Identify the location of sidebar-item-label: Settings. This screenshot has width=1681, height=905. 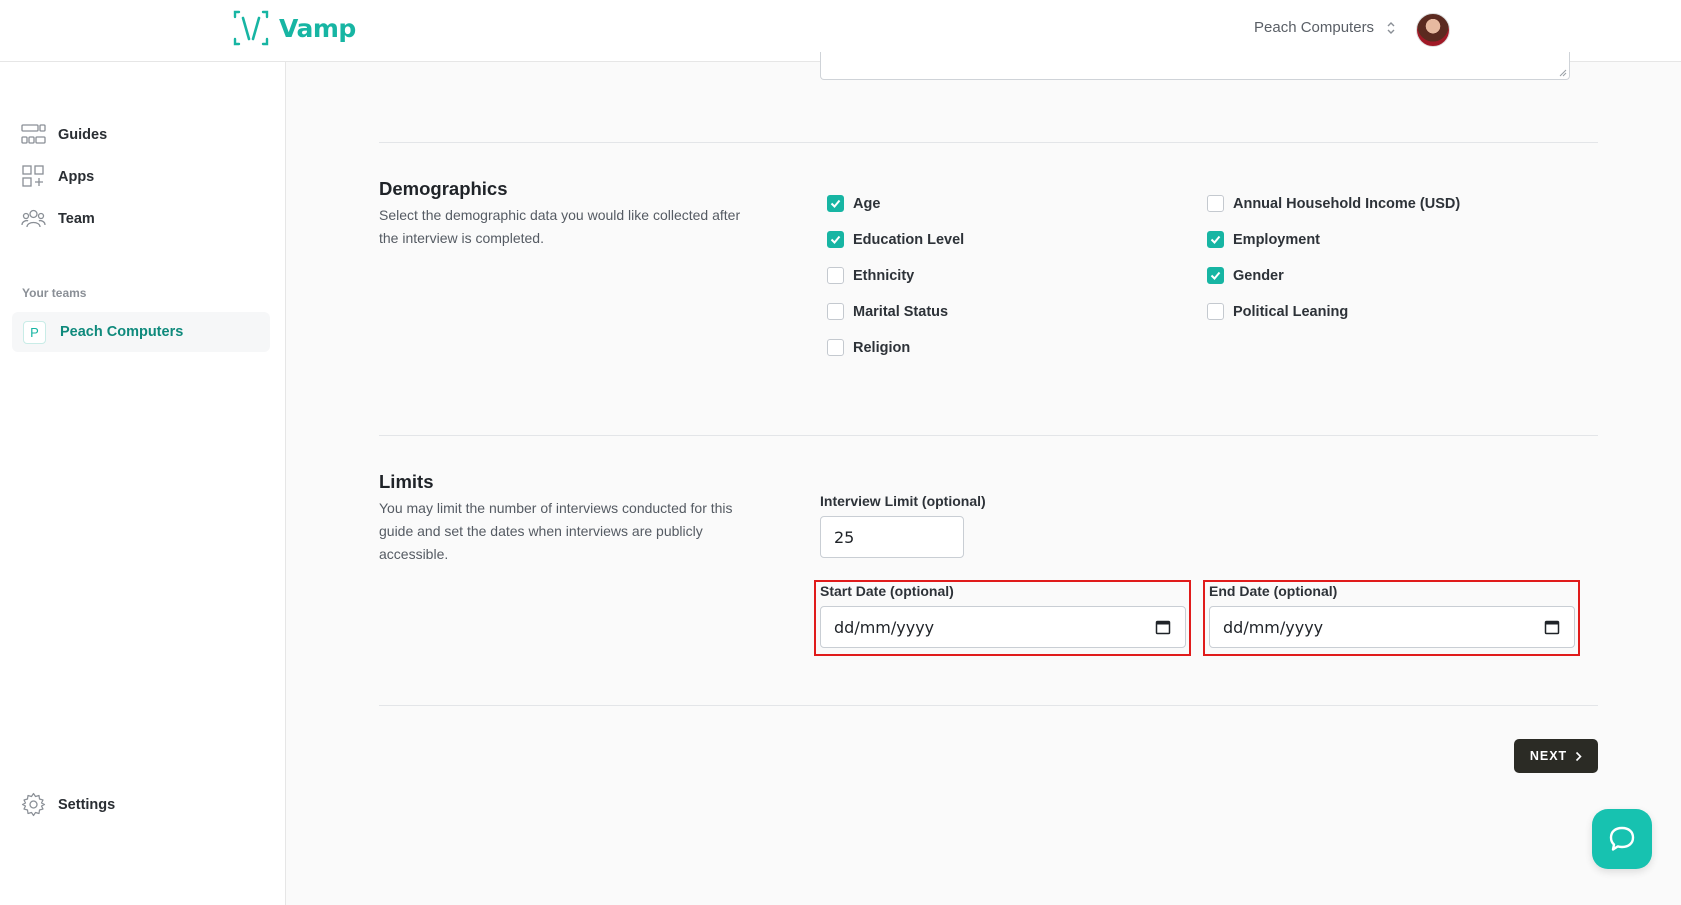
(87, 804).